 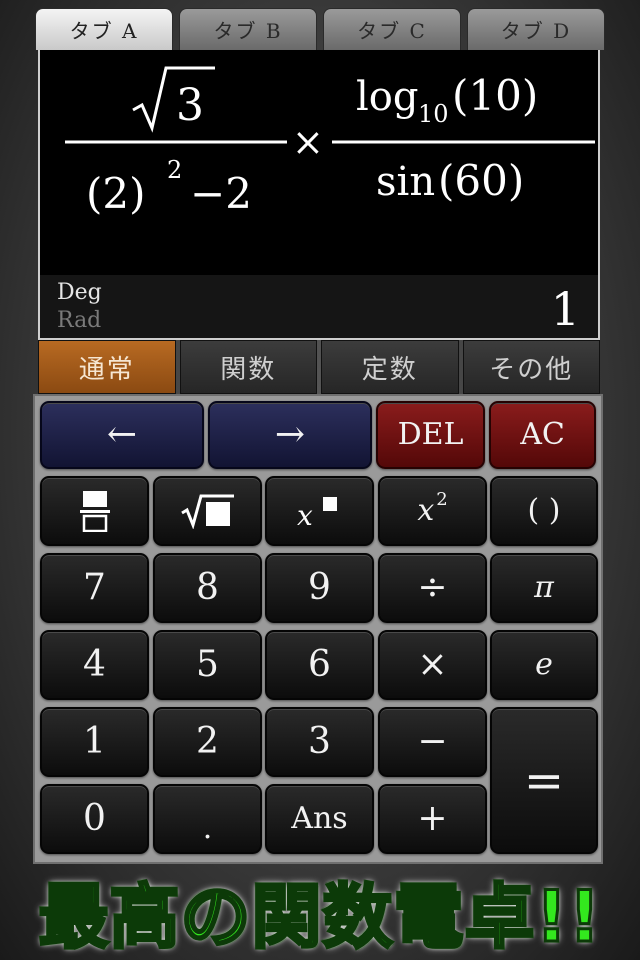 What do you see at coordinates (390, 367) in the screenshot?
I see `mode-tab-constants: 定数` at bounding box center [390, 367].